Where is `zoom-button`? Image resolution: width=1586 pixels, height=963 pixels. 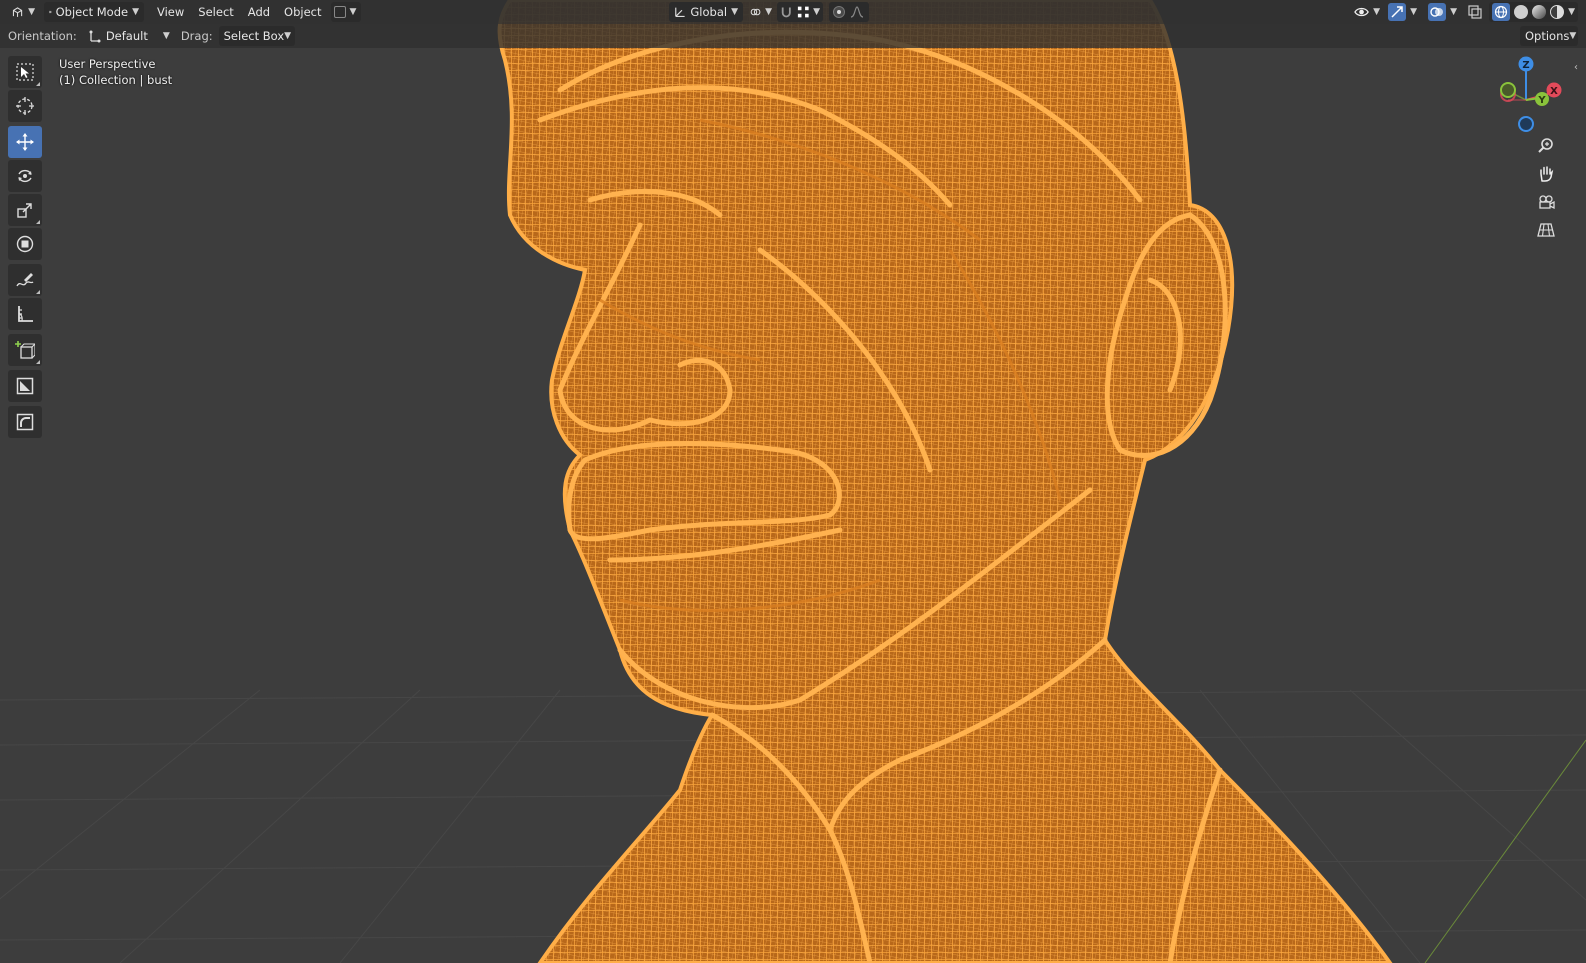 zoom-button is located at coordinates (1546, 146).